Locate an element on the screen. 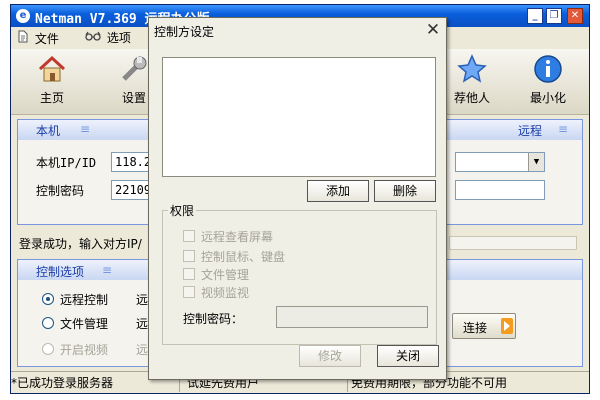  connect-label: 连接 is located at coordinates (475, 328).